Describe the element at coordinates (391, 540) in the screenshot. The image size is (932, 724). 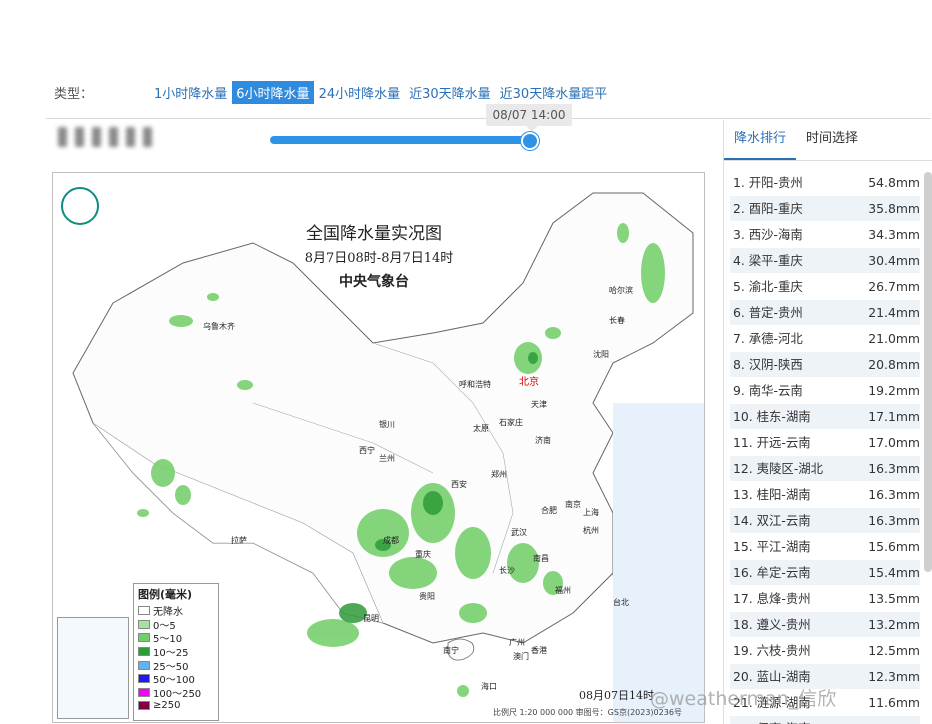
I see `city-label: 成都` at that location.